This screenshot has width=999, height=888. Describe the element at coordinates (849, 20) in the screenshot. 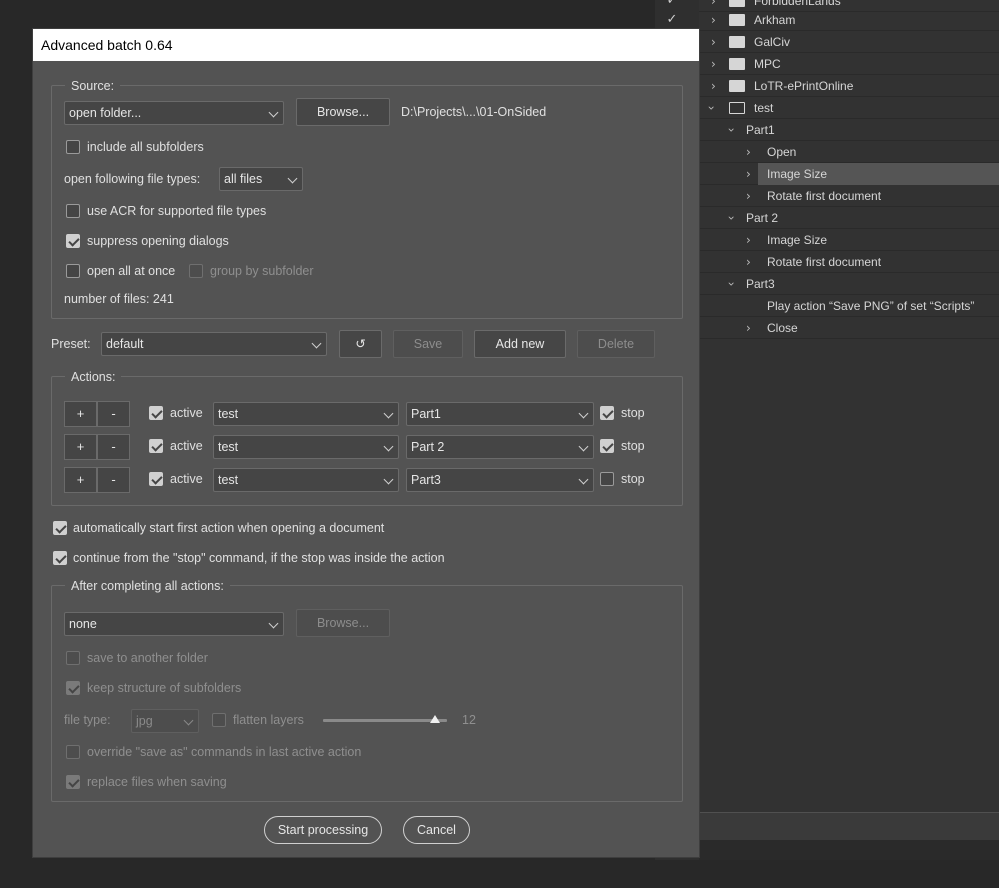

I see `action-set-arkham: › Arkham` at that location.